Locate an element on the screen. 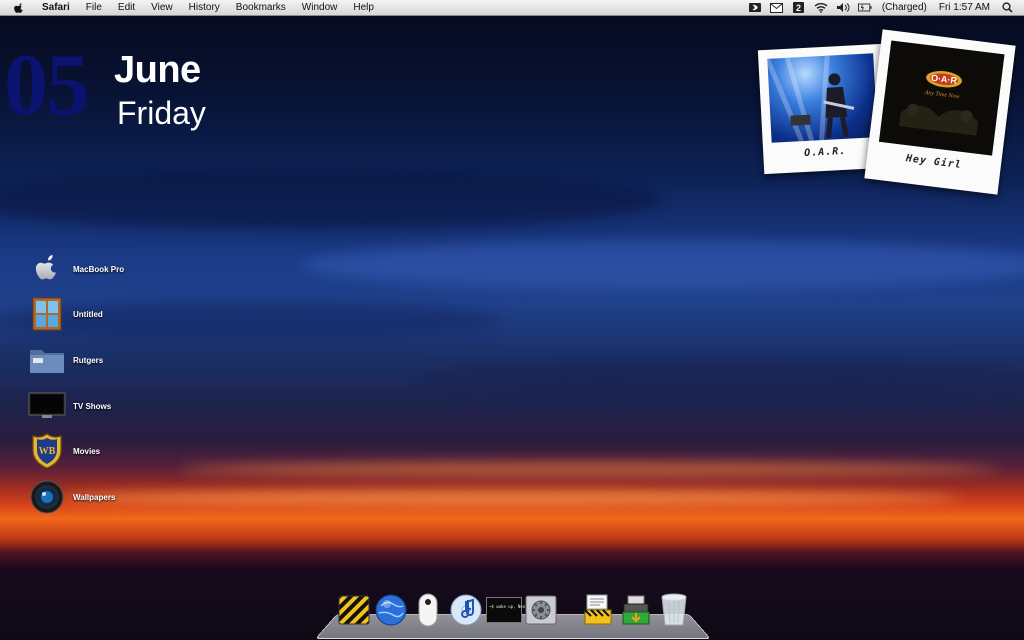 The image size is (1024, 640). desktop-item-rutgers: Rutgers is located at coordinates (83, 360).